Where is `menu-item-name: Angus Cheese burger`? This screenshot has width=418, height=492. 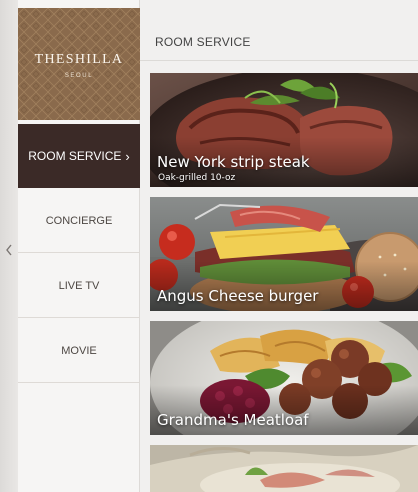
menu-item-name: Angus Cheese burger is located at coordinates (238, 296).